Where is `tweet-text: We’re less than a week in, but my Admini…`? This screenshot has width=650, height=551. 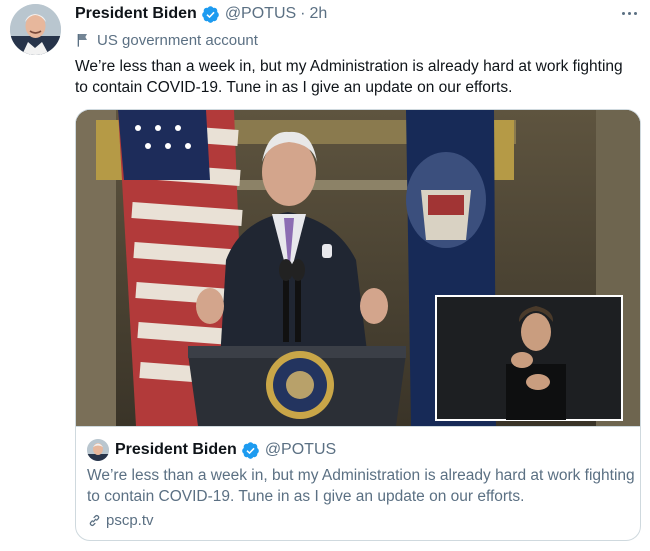
tweet-text: We’re less than a week in, but my Admini… is located at coordinates (349, 77).